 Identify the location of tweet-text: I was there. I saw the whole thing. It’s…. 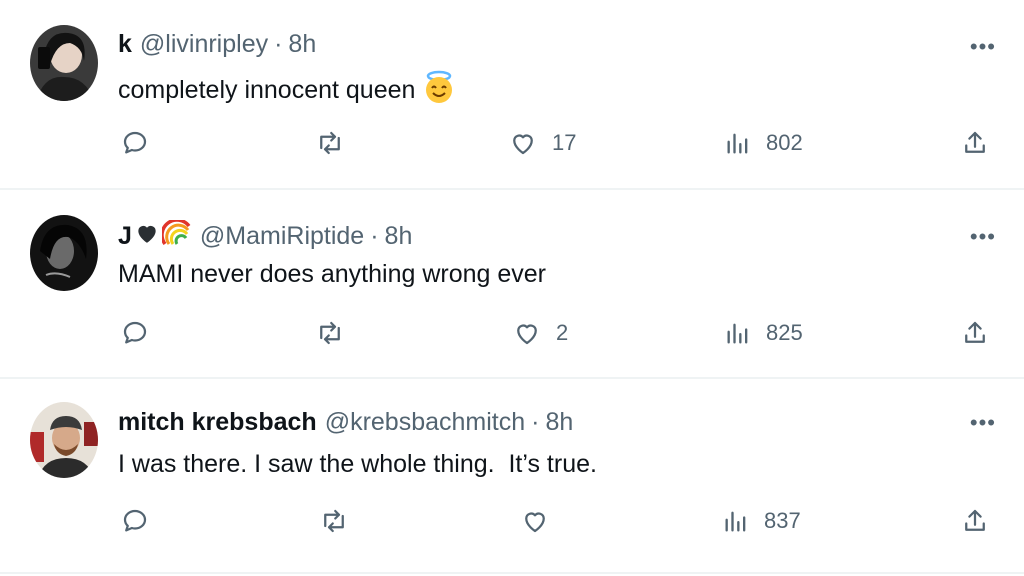
(357, 464).